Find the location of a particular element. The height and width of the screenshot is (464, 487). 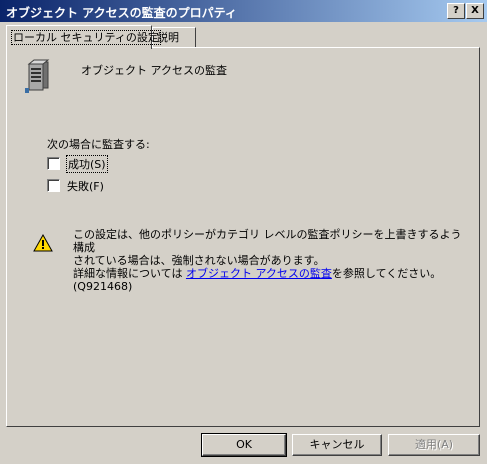

title-bar: オブジェクト アクセスの監査のプロパティ ? X is located at coordinates (243, 11).